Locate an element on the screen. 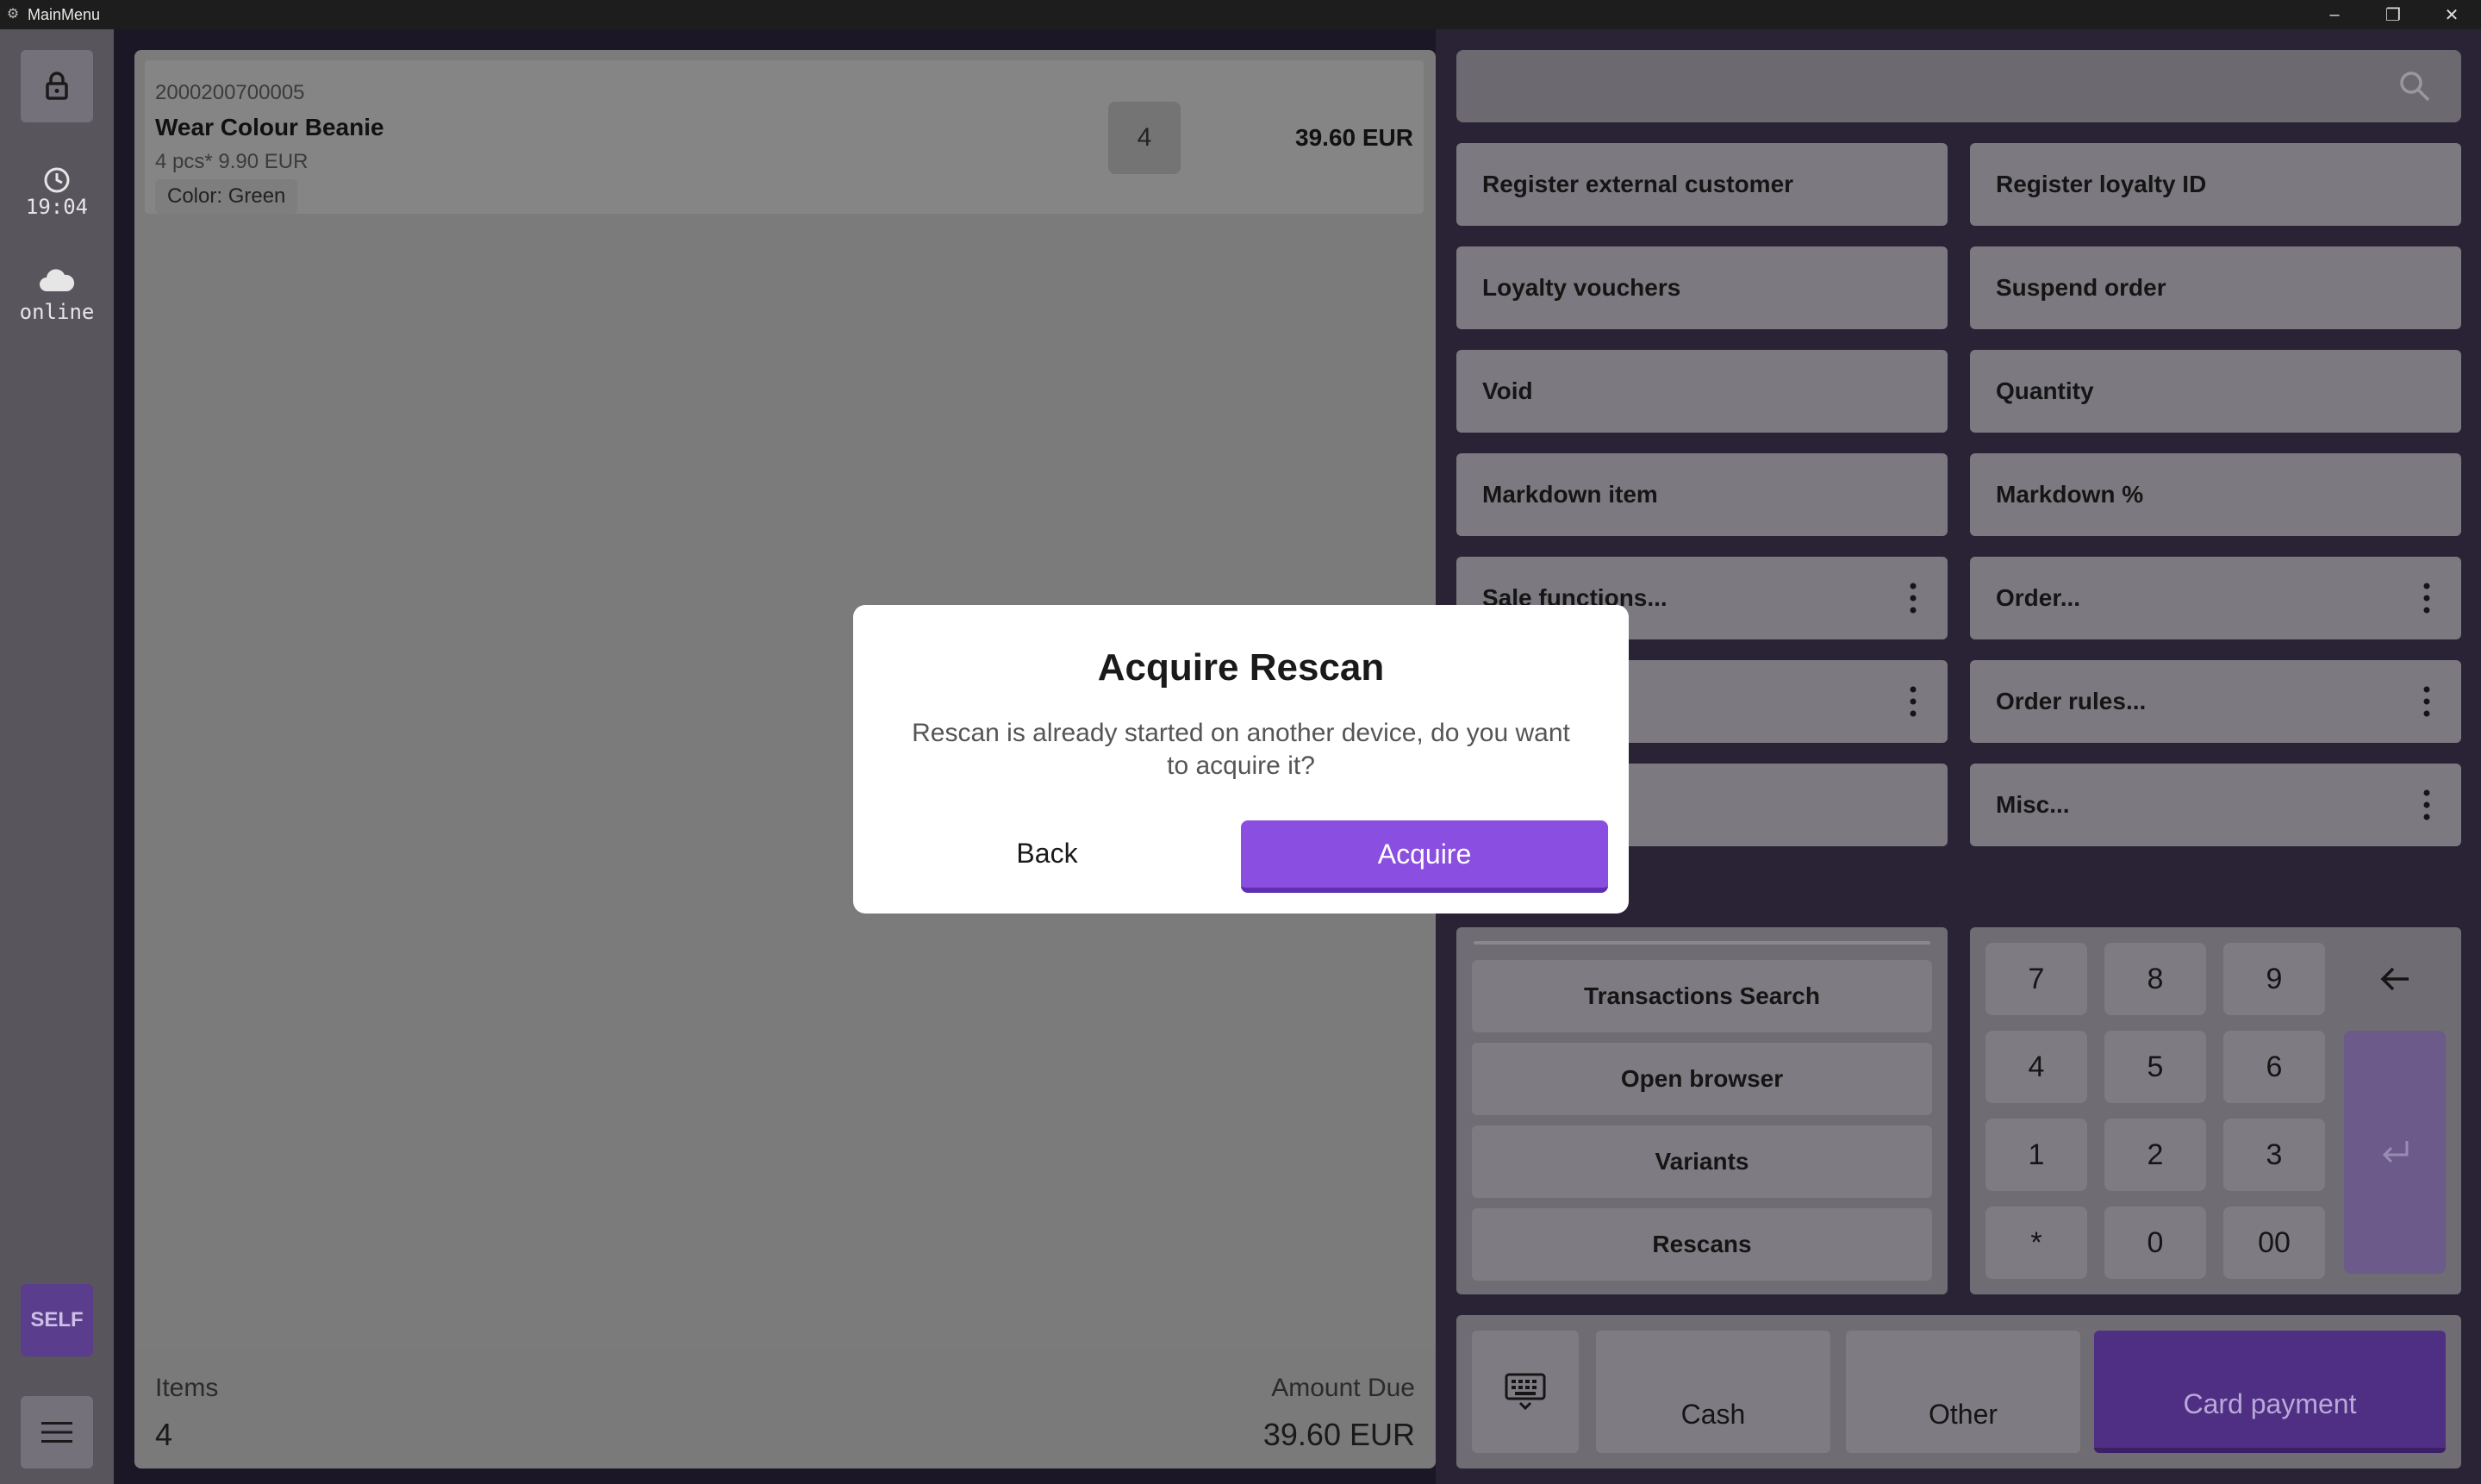 The height and width of the screenshot is (1484, 2481). restore-icon: ❐ is located at coordinates (2393, 15).